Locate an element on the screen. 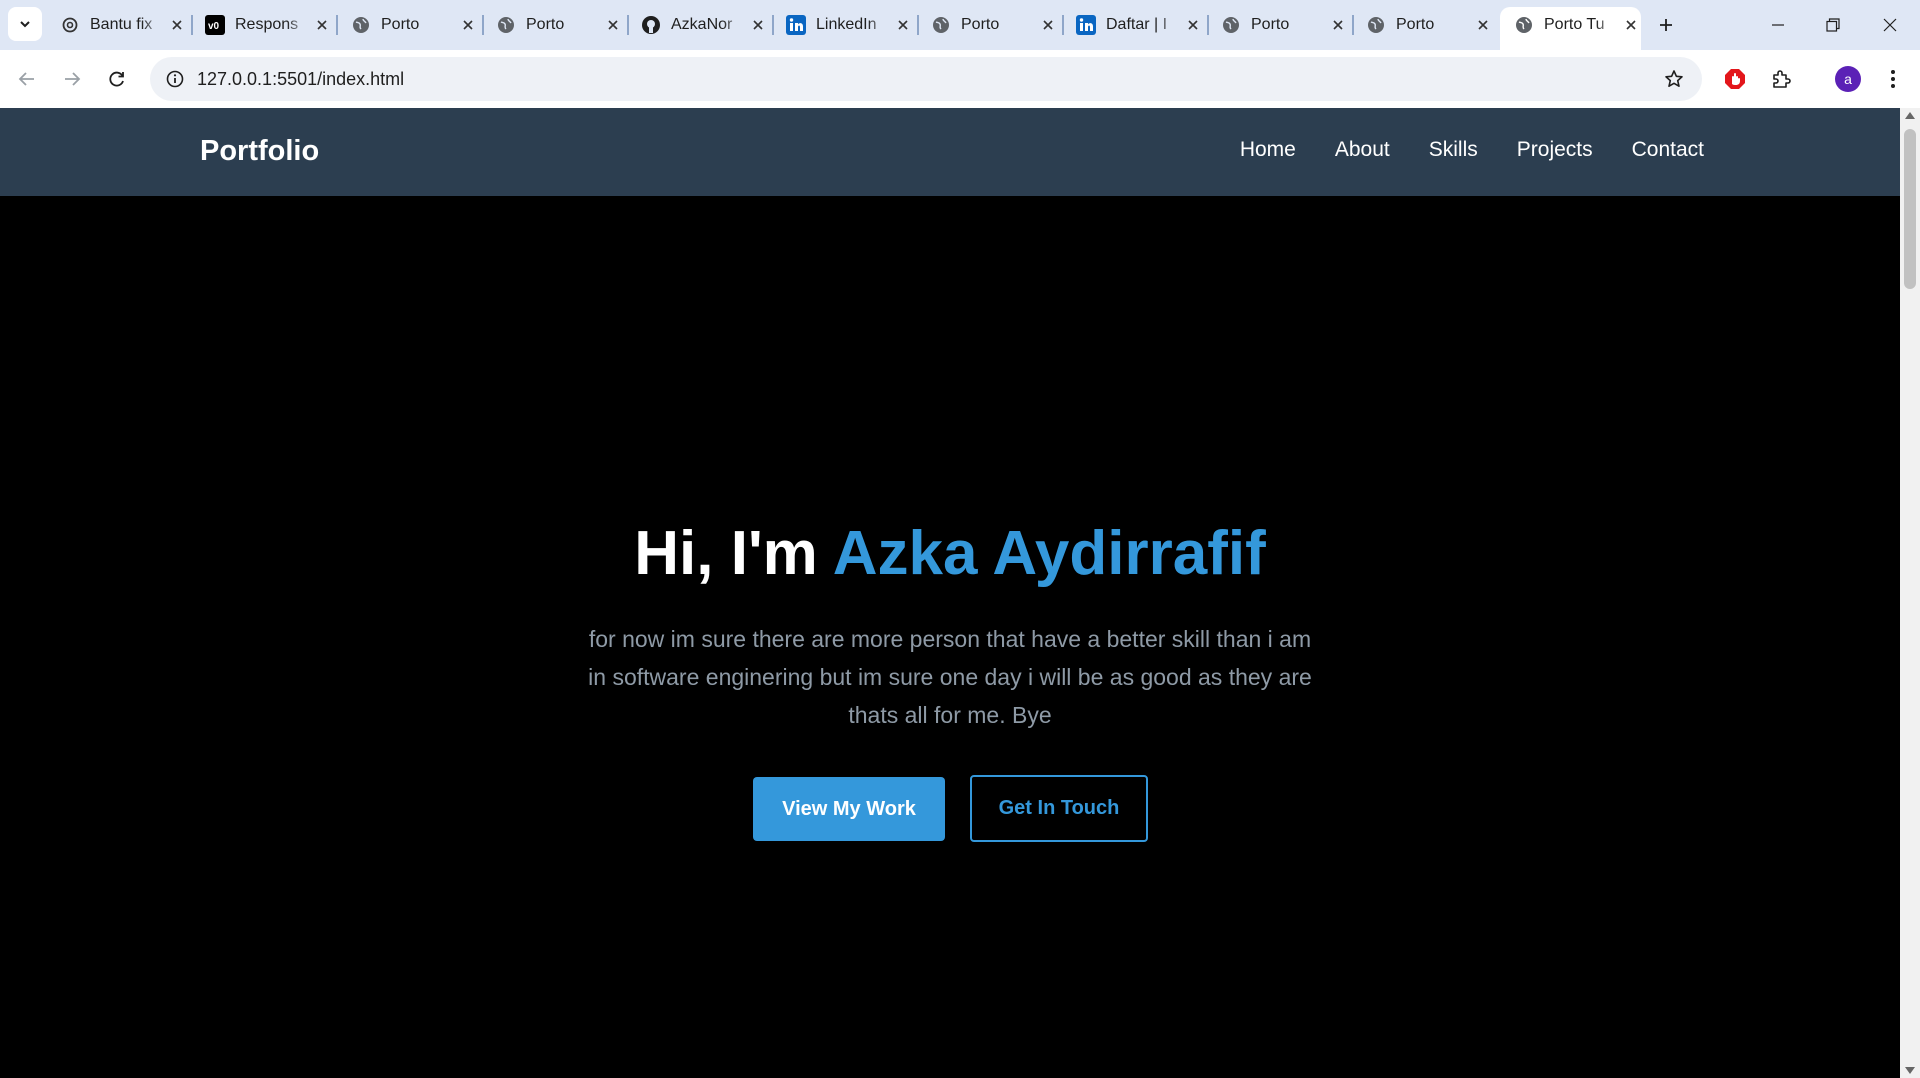  tab-search-button is located at coordinates (25, 24).